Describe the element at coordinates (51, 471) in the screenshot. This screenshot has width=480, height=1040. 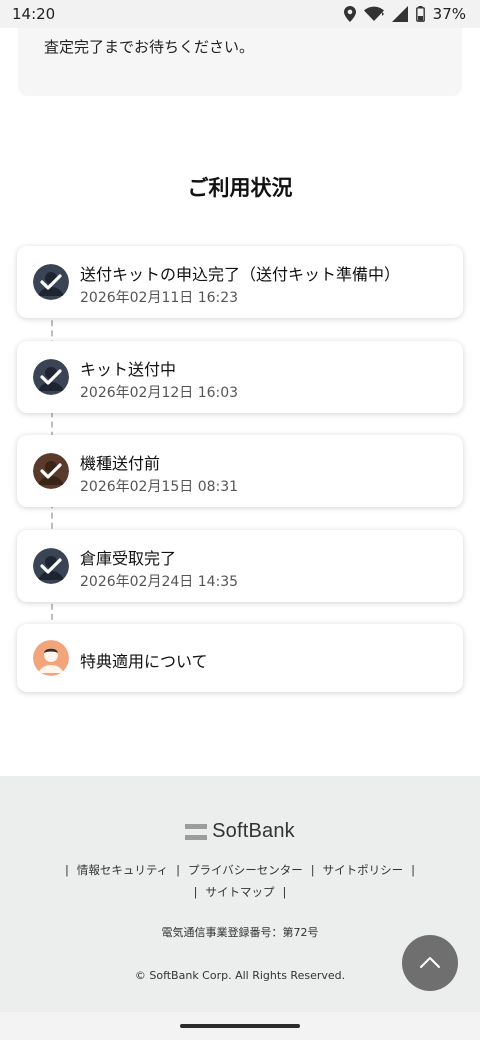
I see `checked-brown-avatar-icon` at that location.